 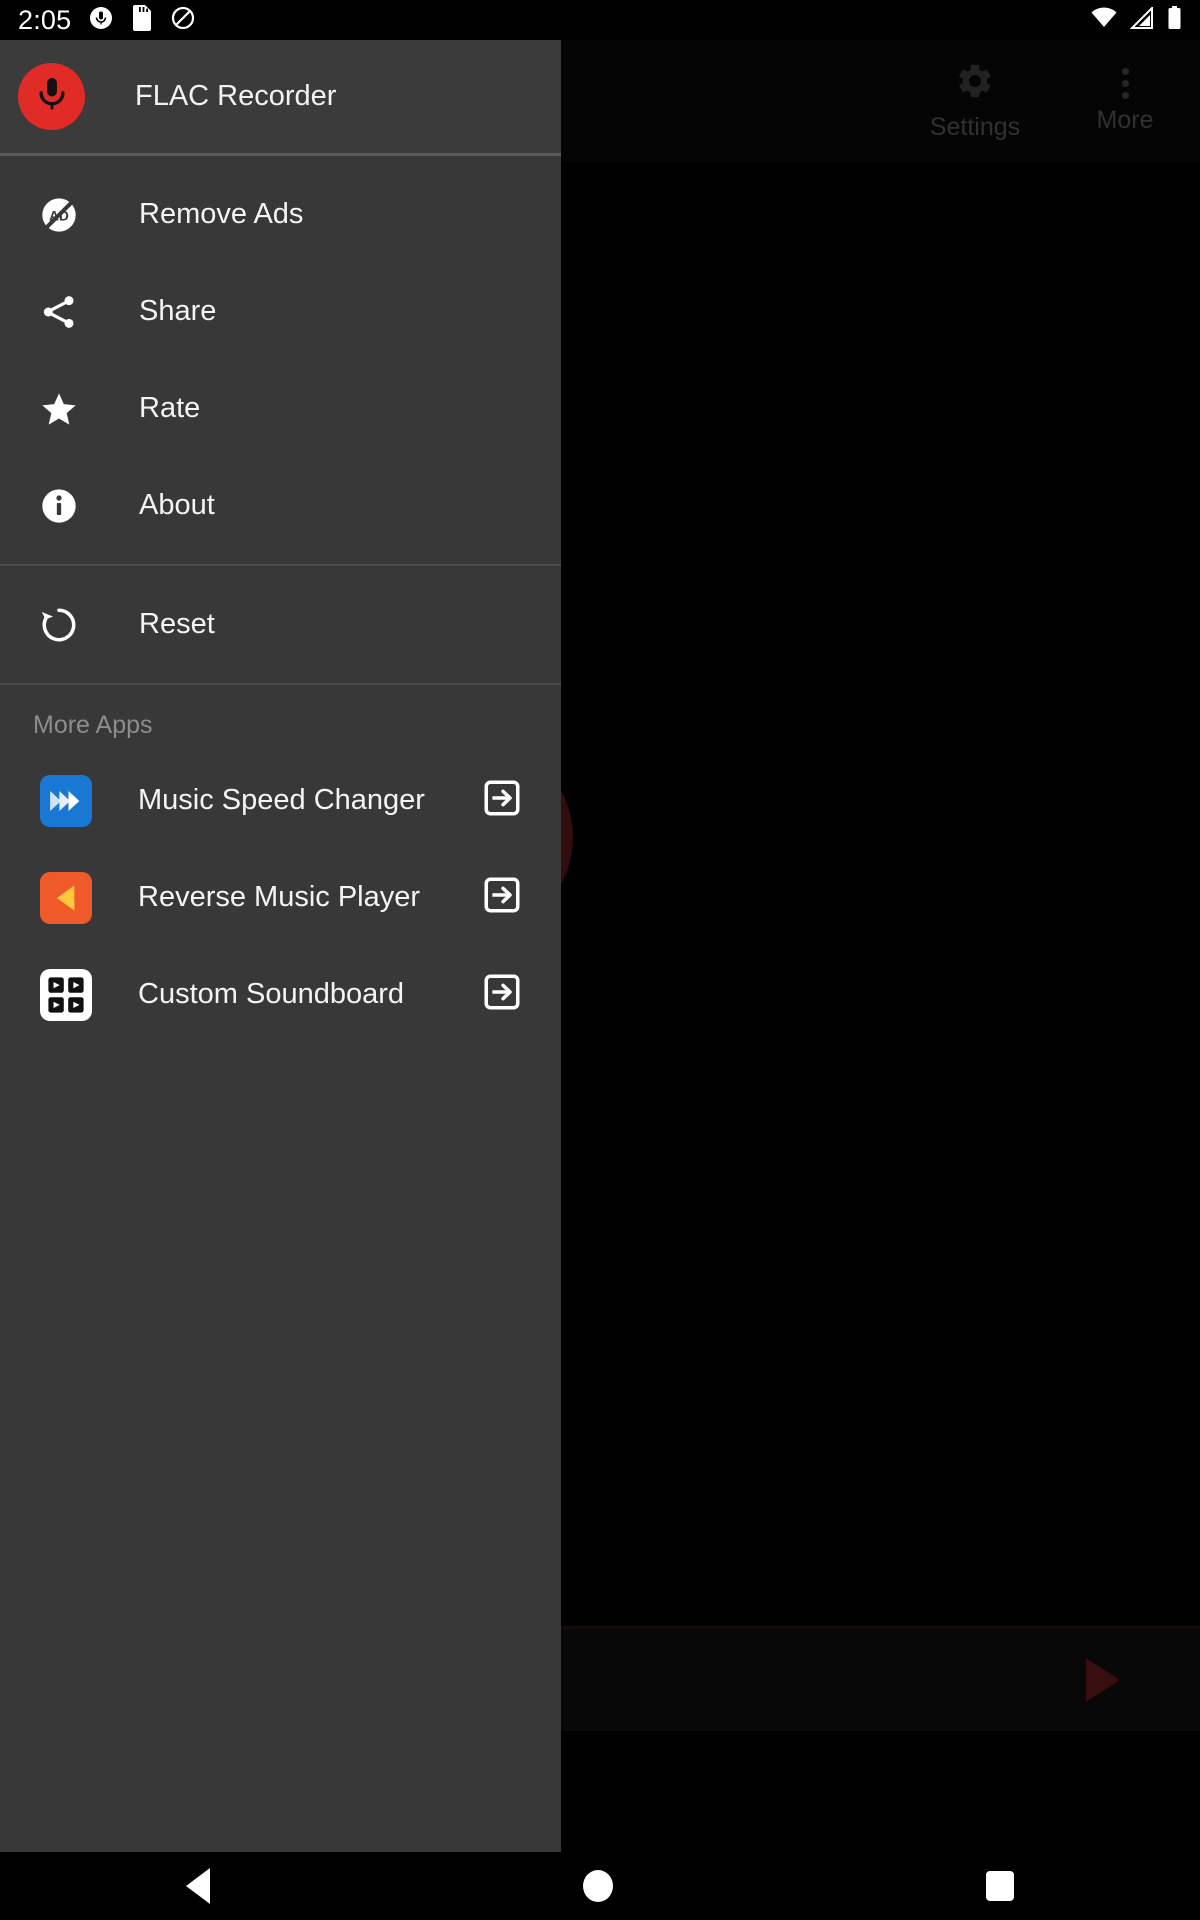 I want to click on drawer-item-reset: Reset, so click(x=280, y=624).